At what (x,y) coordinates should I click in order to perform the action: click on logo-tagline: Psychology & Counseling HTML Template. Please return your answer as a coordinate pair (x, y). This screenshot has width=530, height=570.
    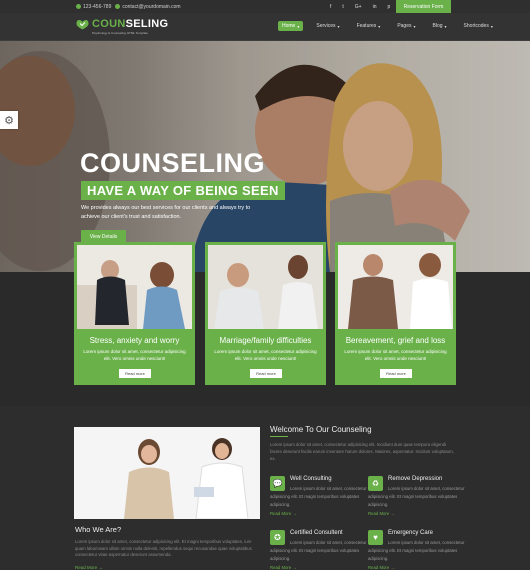
    Looking at the image, I should click on (120, 33).